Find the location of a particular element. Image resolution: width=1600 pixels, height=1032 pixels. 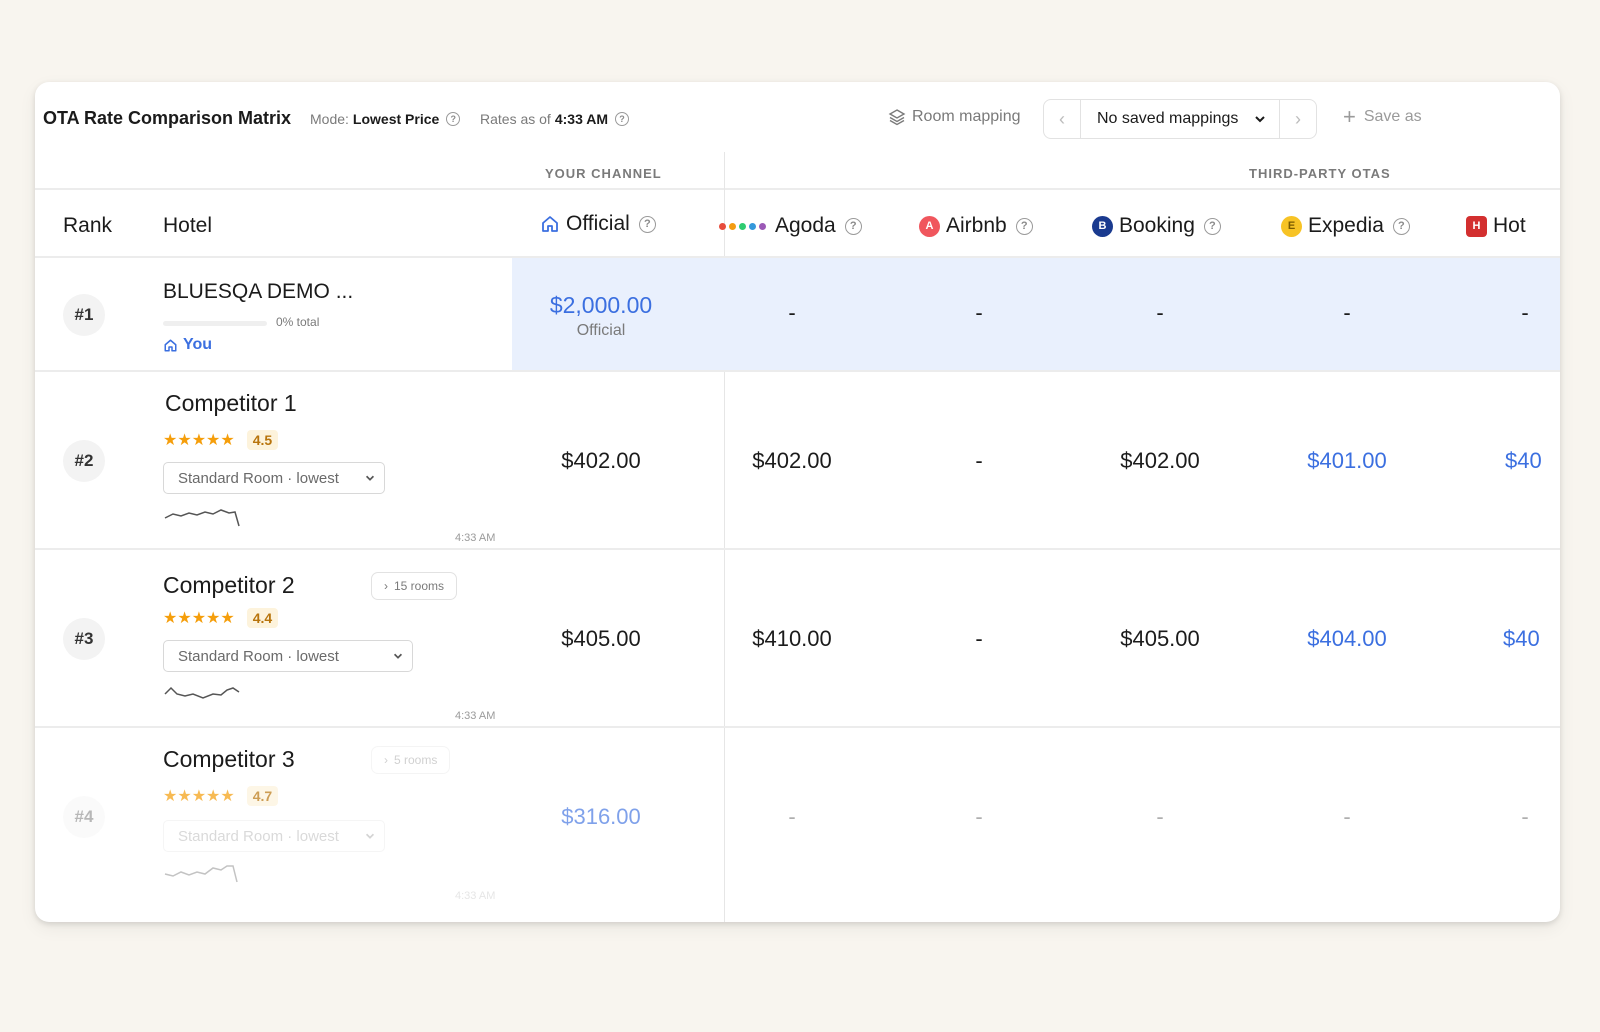

rates-help-icon: ? is located at coordinates (622, 119).